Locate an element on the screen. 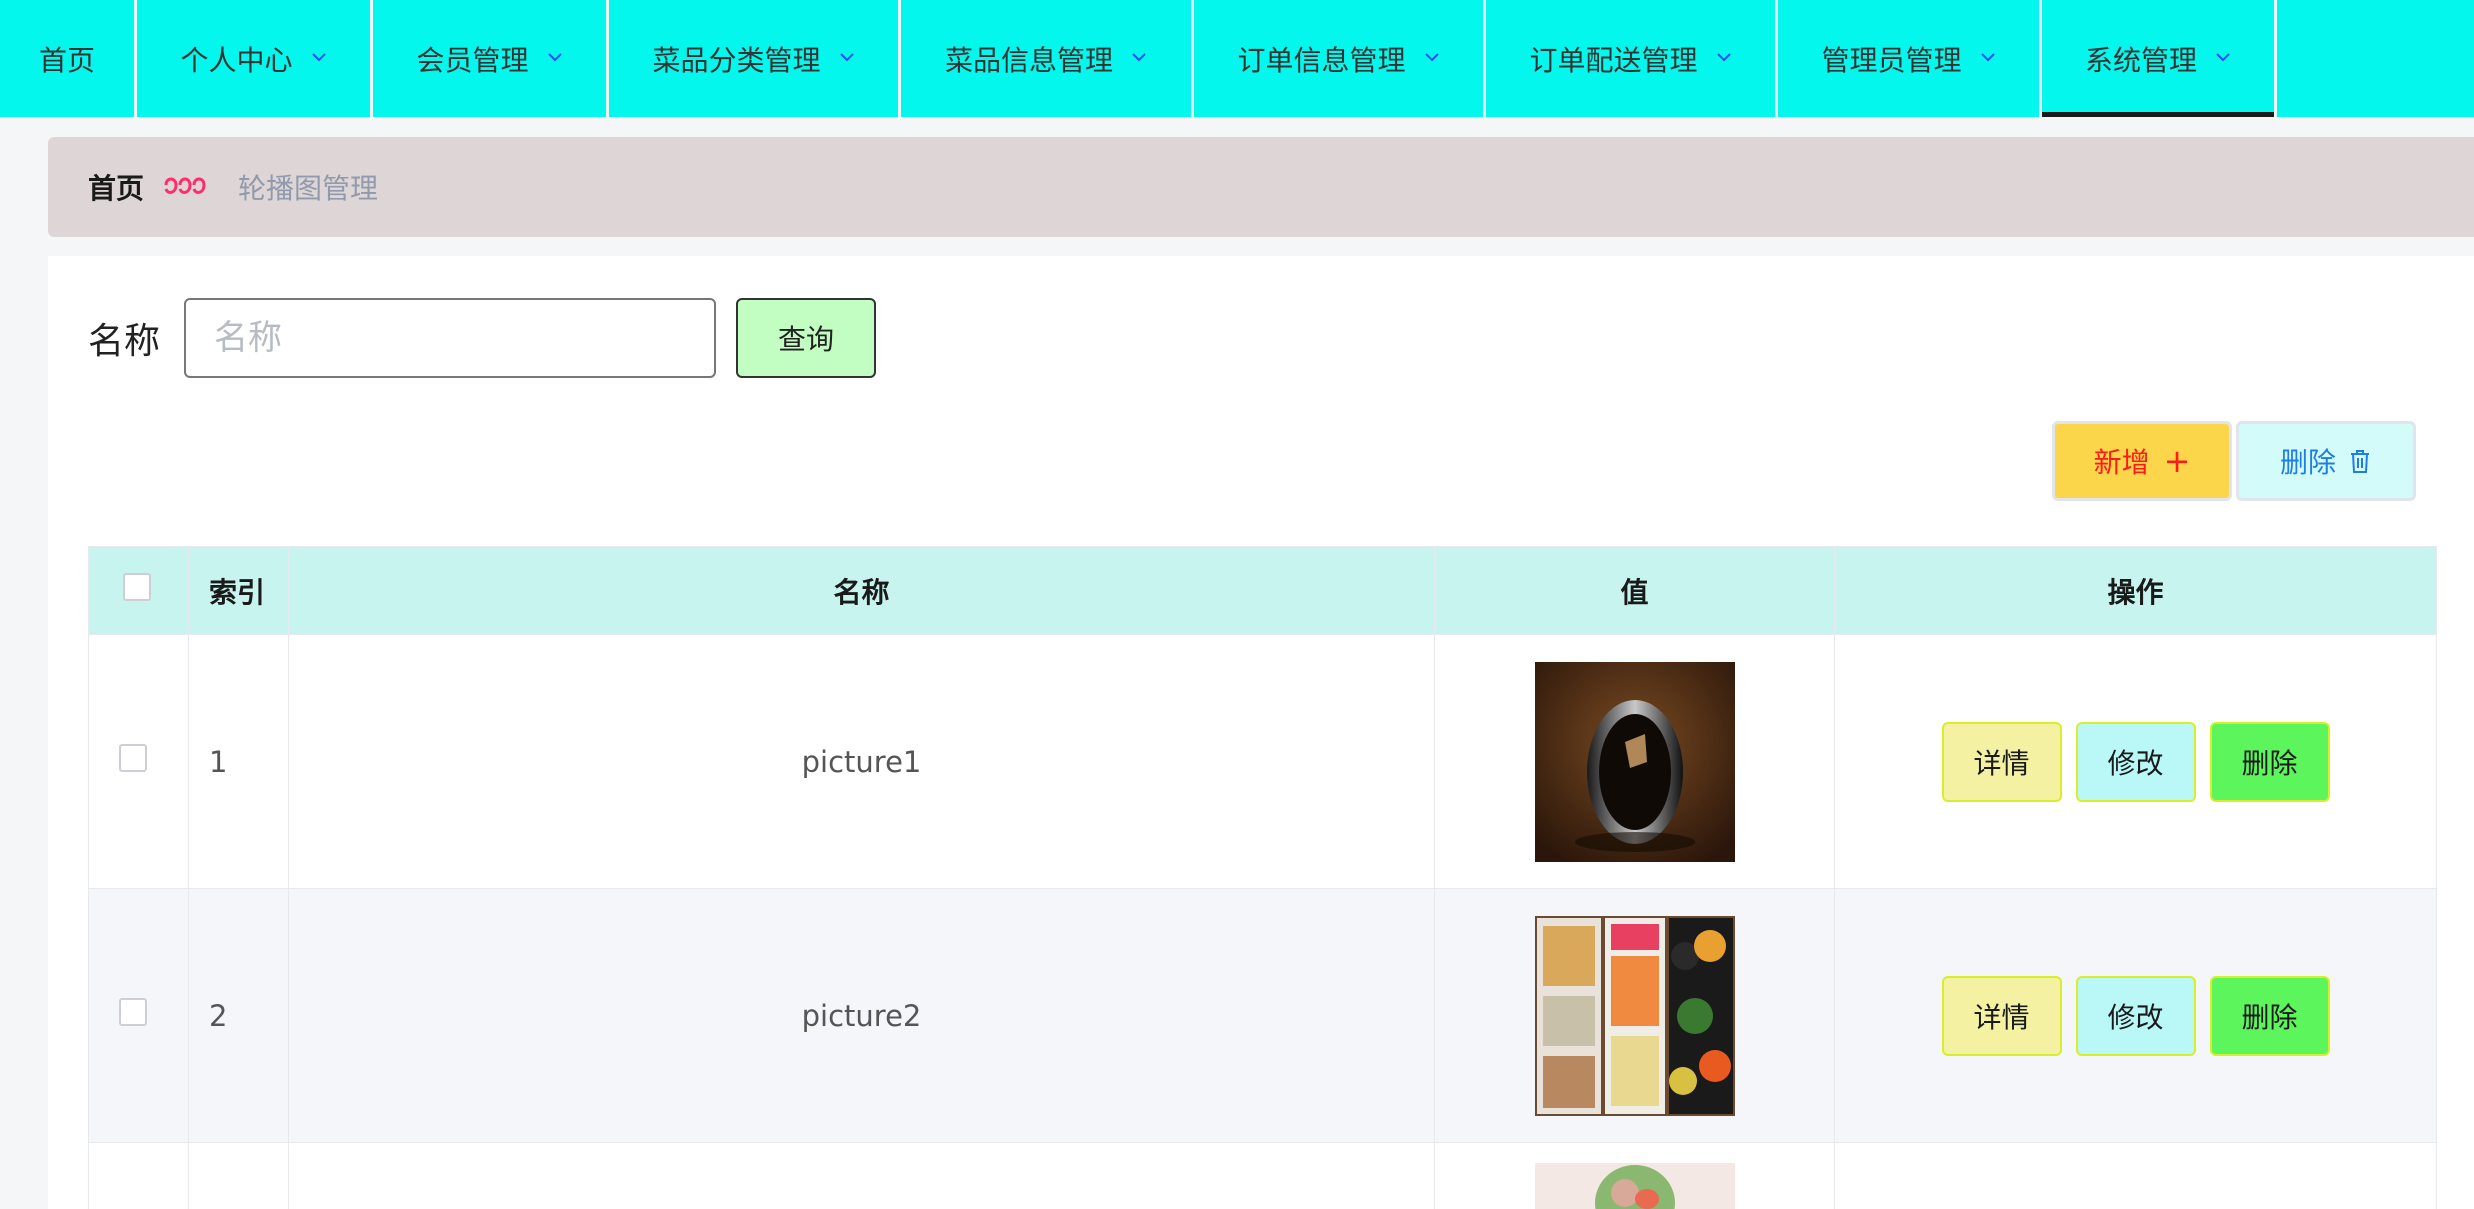 This screenshot has width=2474, height=1209. row-name: picture2 is located at coordinates (861, 1015).